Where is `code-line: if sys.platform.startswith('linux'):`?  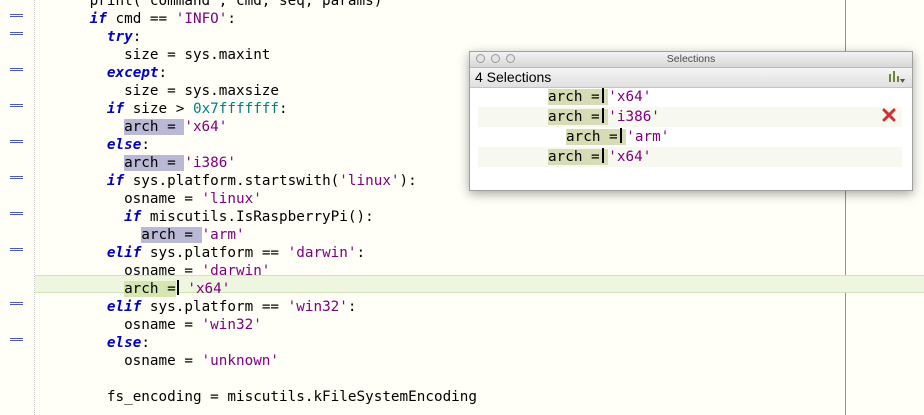 code-line: if sys.platform.startswith('linux'): is located at coordinates (227, 181).